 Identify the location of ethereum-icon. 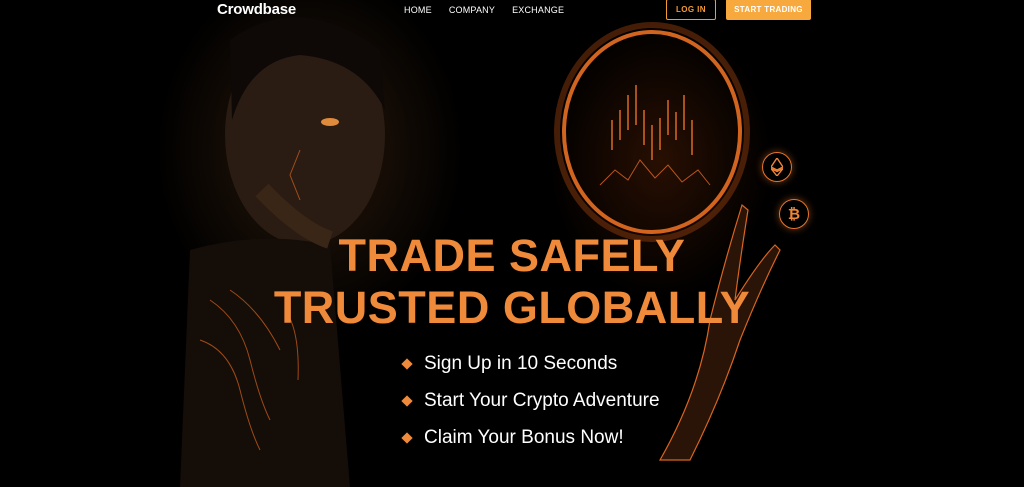
(777, 167).